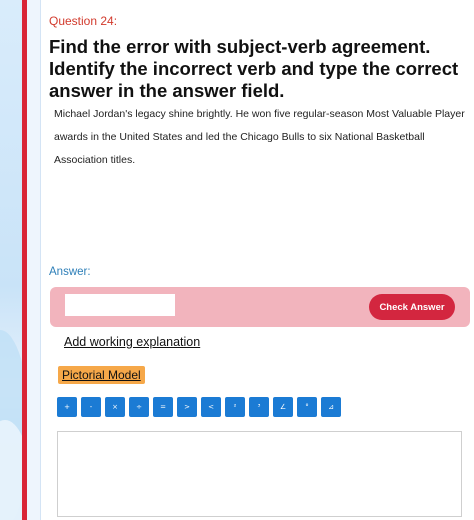  What do you see at coordinates (260, 307) in the screenshot?
I see `answer-panel: Check Answer` at bounding box center [260, 307].